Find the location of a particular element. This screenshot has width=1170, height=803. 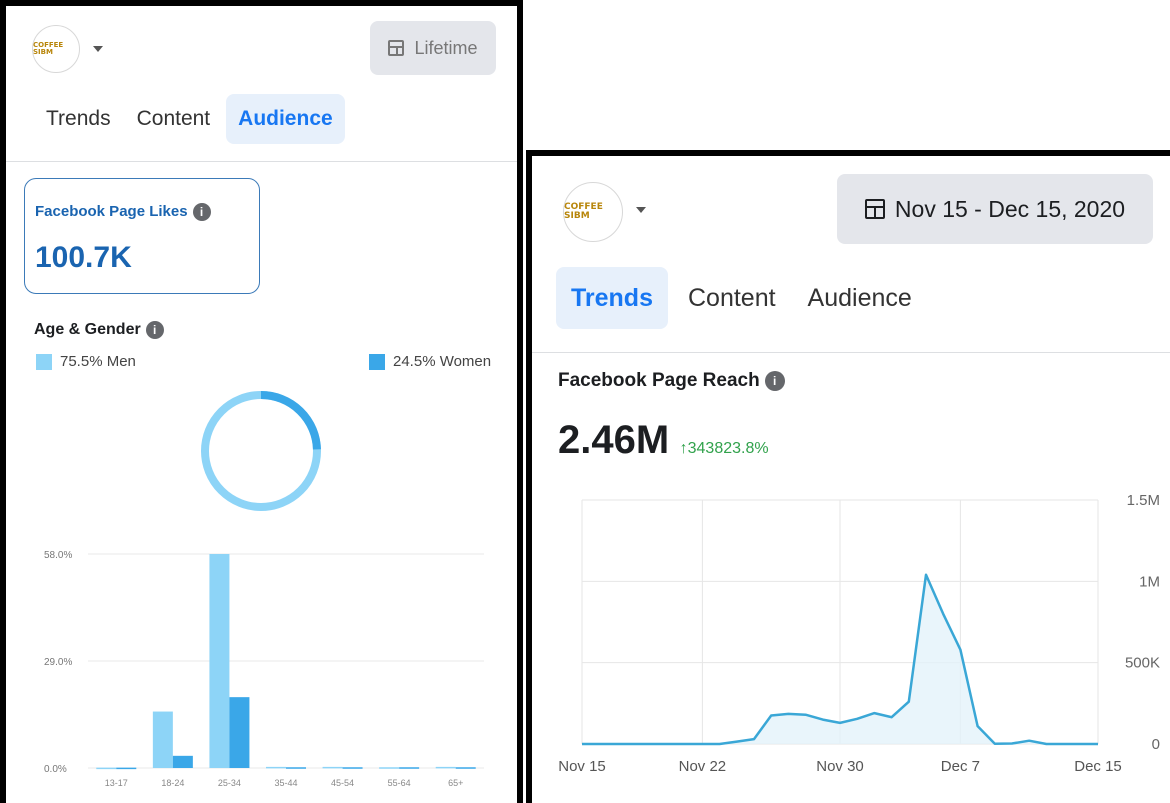

age-gender-title: Age & Gender is located at coordinates (87, 330).